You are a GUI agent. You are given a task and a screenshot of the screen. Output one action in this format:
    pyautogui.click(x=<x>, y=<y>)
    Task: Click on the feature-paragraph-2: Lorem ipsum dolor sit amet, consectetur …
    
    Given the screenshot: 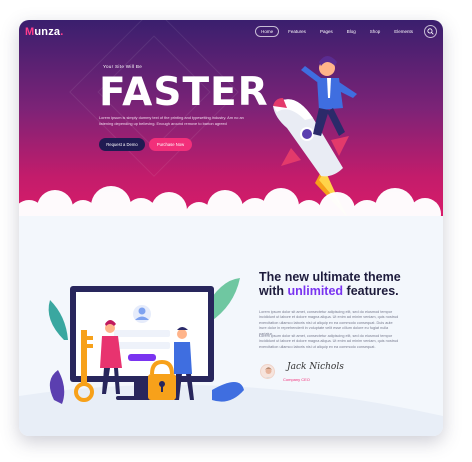 What is the action you would take?
    pyautogui.click(x=329, y=341)
    